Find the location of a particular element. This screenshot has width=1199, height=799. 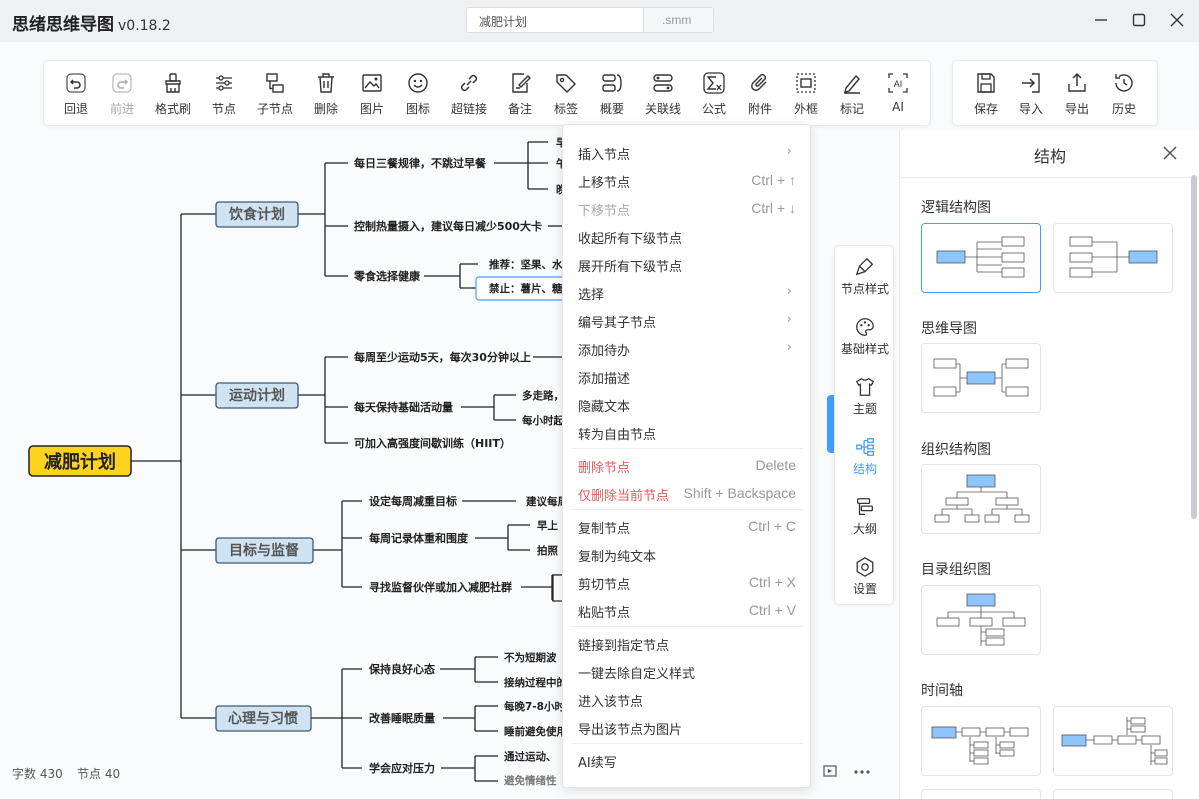

layout-logical-right is located at coordinates (981, 258).